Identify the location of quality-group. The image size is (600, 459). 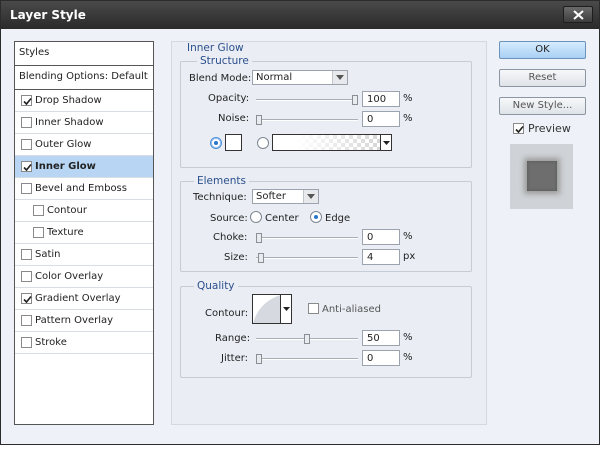
(326, 332).